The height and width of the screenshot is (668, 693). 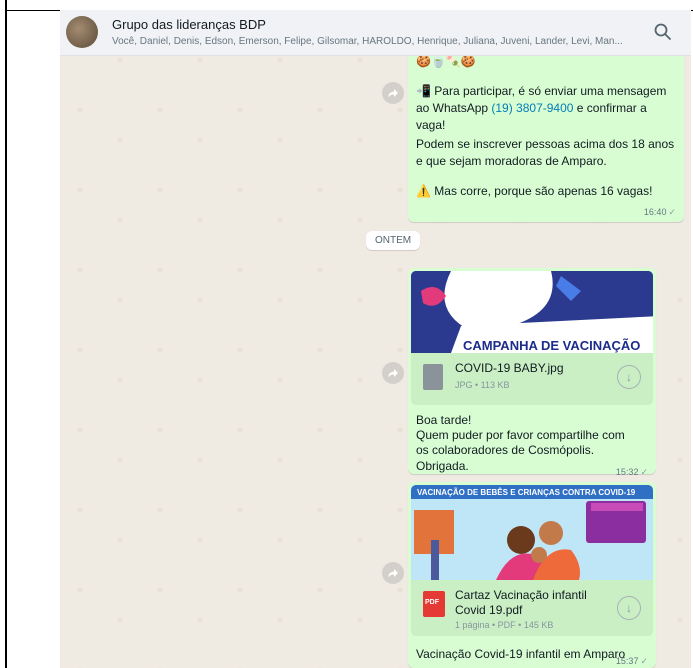 I want to click on window-left-edge, so click(x=3, y=334).